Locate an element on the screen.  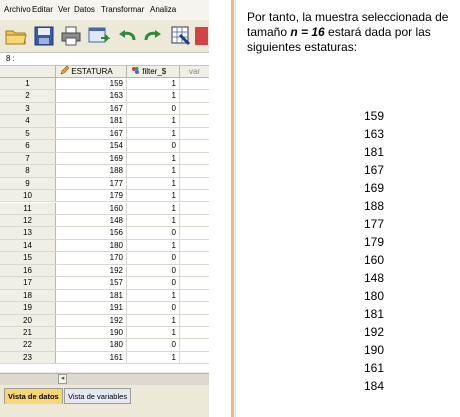
cell-estatura: 154 is located at coordinates (91, 146).